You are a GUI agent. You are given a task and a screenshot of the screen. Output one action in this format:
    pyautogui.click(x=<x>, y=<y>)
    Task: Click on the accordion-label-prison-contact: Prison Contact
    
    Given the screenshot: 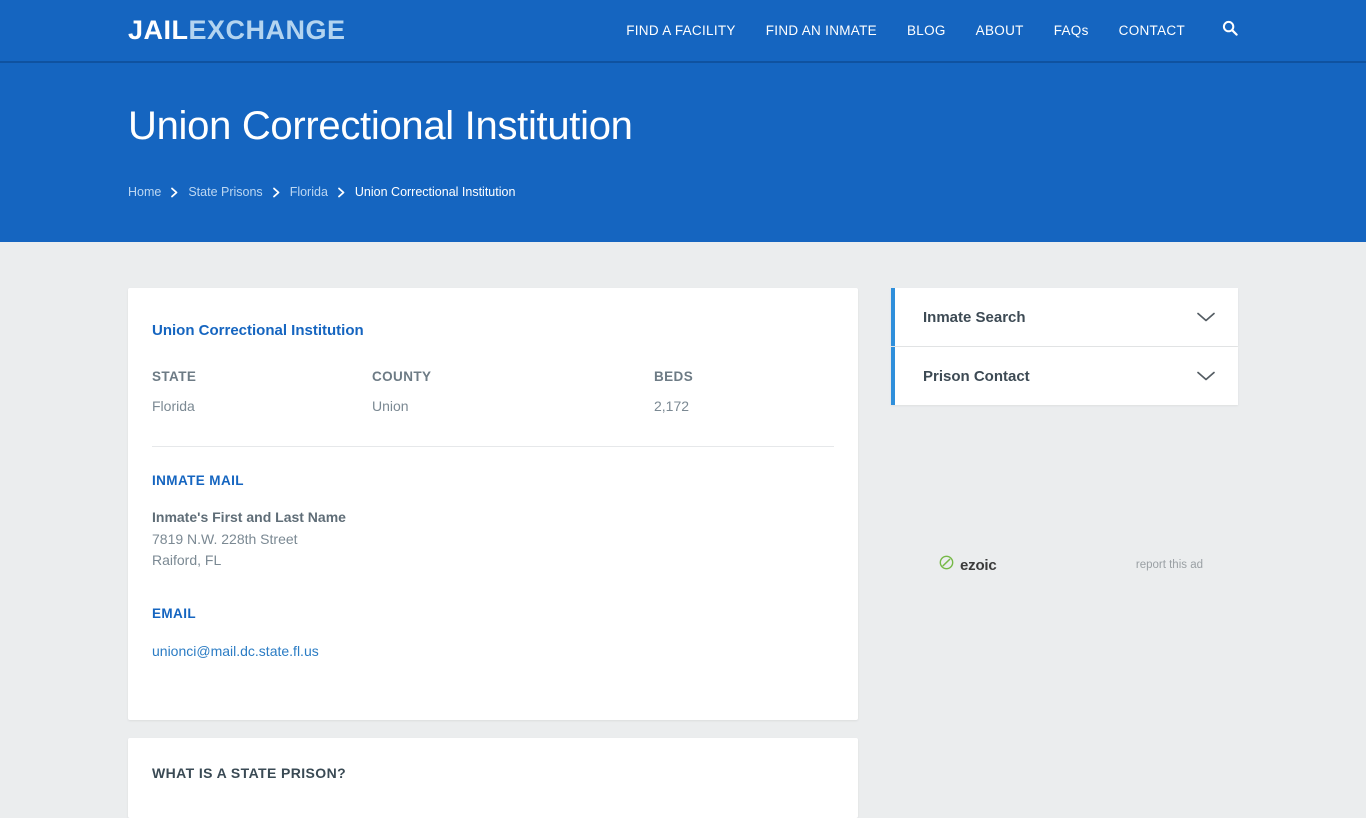 What is the action you would take?
    pyautogui.click(x=976, y=376)
    